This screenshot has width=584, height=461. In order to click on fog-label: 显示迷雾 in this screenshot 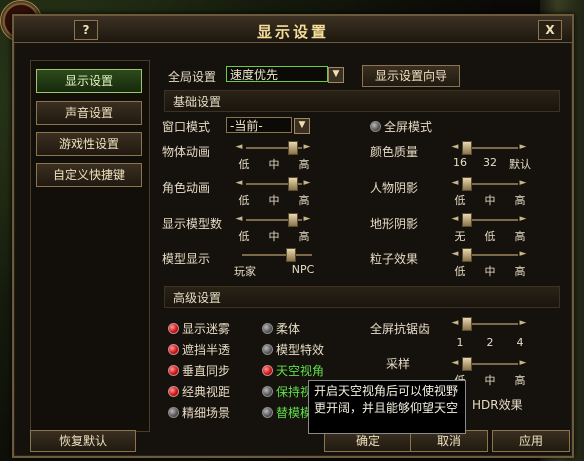, I will do `click(206, 329)`.